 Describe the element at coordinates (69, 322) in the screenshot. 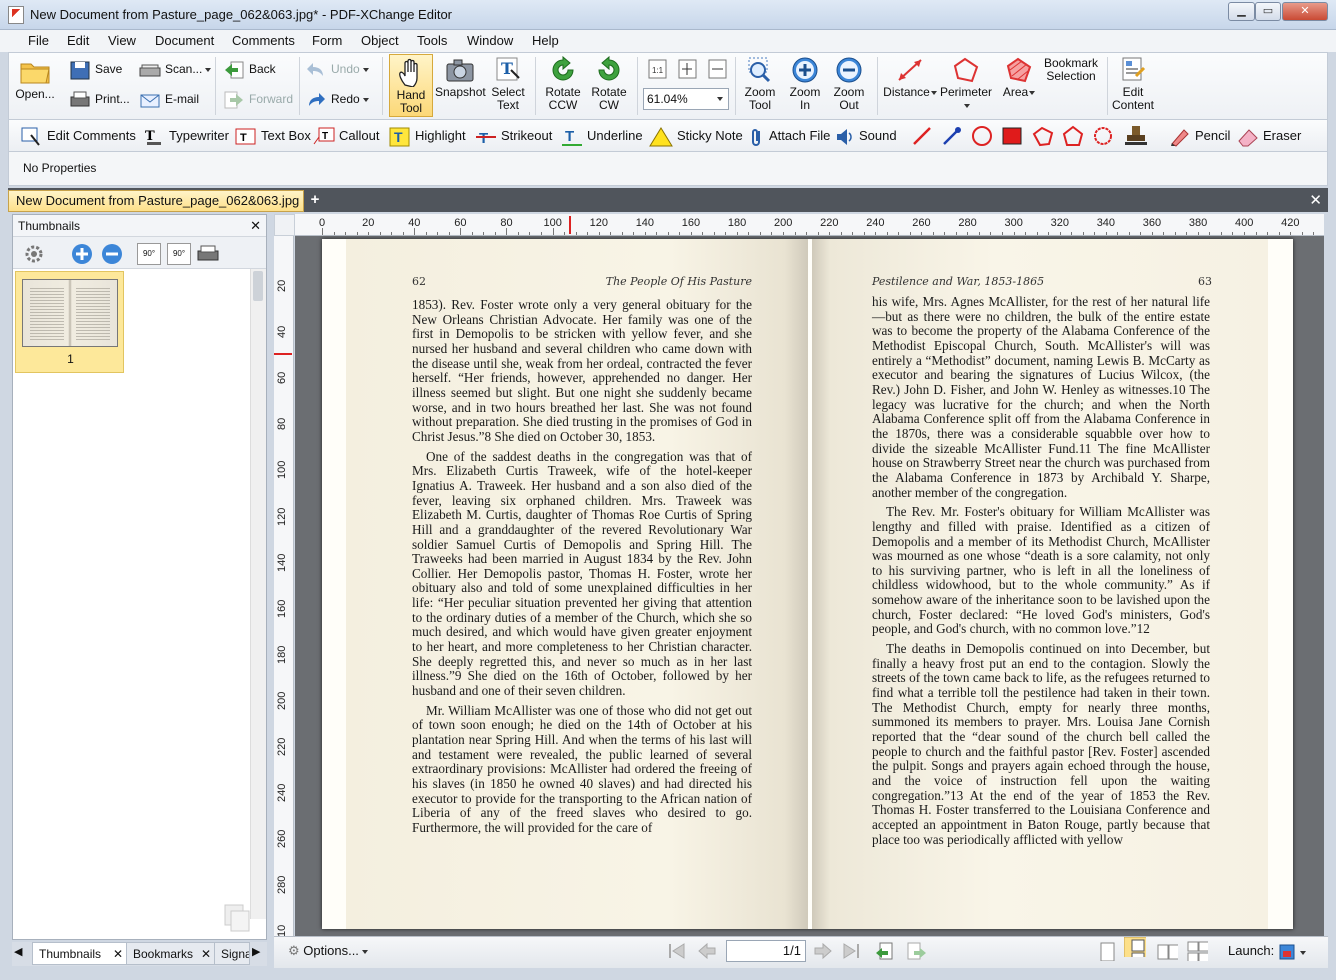

I see `page-thumbnail: 1` at that location.